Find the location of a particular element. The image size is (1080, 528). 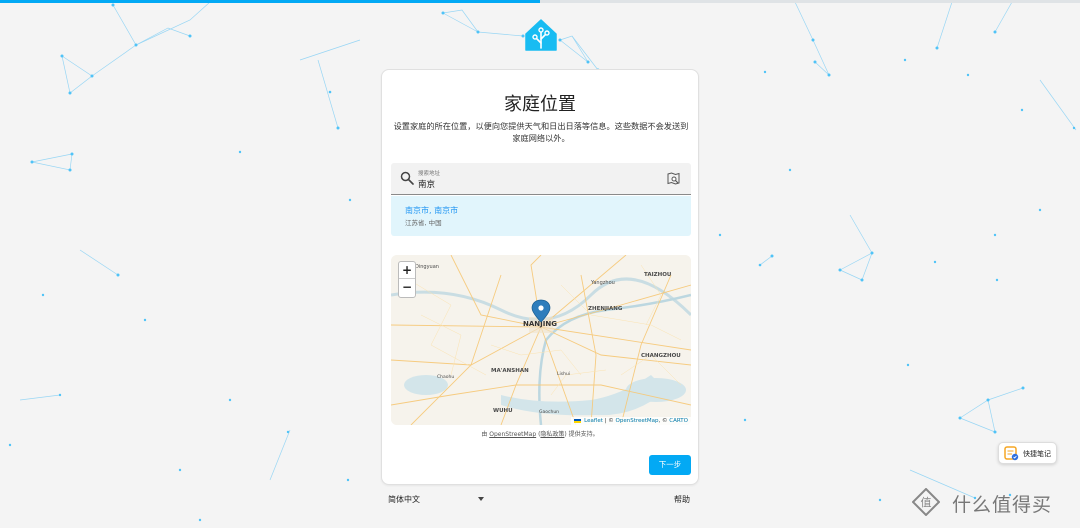

map-label-yangzhou: Yangzhou is located at coordinates (602, 283).